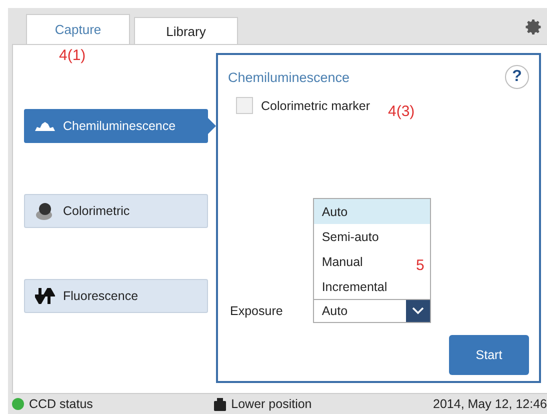 The image size is (547, 414). Describe the element at coordinates (186, 30) in the screenshot. I see `tab: Library` at that location.